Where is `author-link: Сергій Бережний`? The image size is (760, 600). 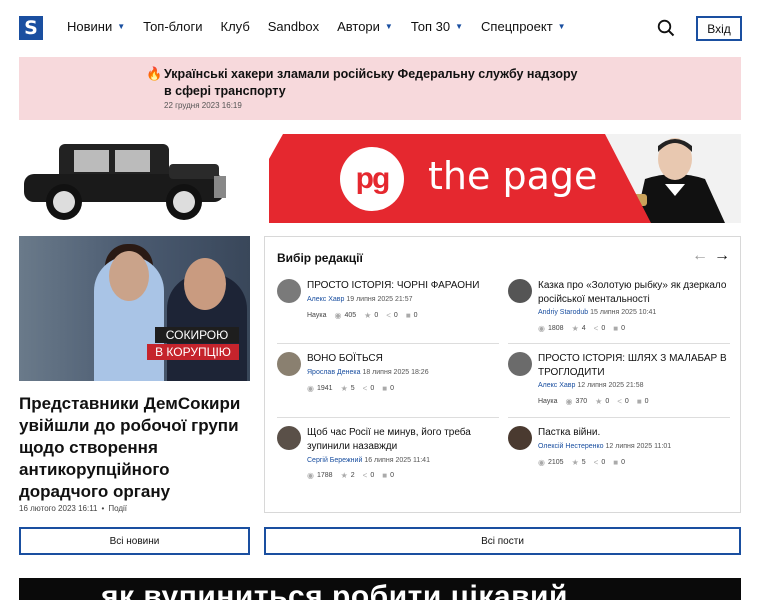
author-link: Сергій Бережний is located at coordinates (334, 460).